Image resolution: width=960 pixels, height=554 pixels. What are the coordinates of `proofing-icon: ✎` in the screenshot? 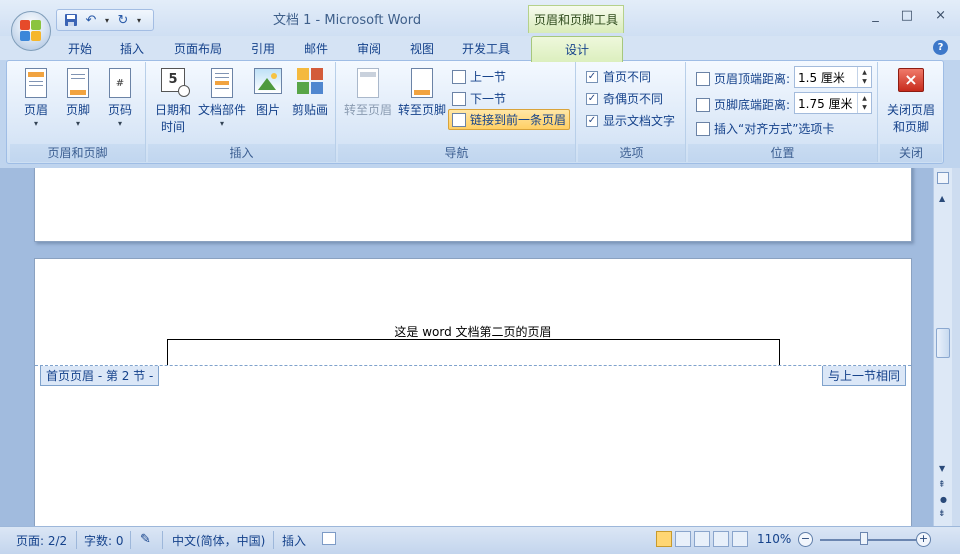 It's located at (145, 539).